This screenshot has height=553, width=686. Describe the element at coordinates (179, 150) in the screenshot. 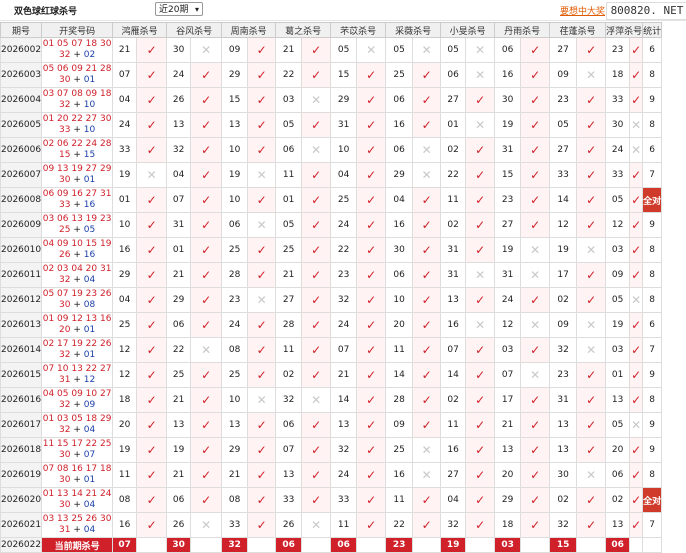

I see `kill-number: 32` at that location.